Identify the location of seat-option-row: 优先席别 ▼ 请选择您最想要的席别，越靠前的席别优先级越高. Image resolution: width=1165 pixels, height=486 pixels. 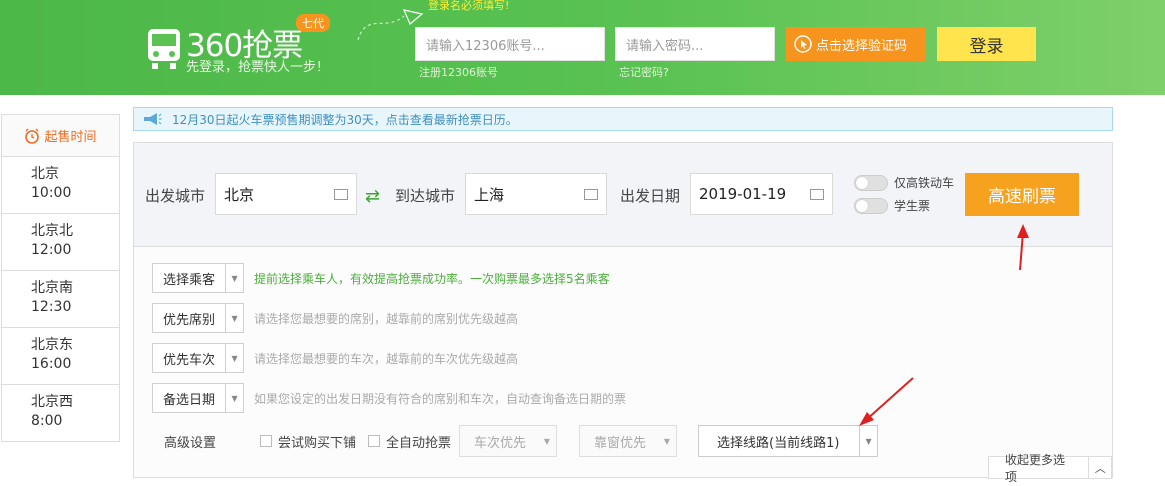
(335, 318).